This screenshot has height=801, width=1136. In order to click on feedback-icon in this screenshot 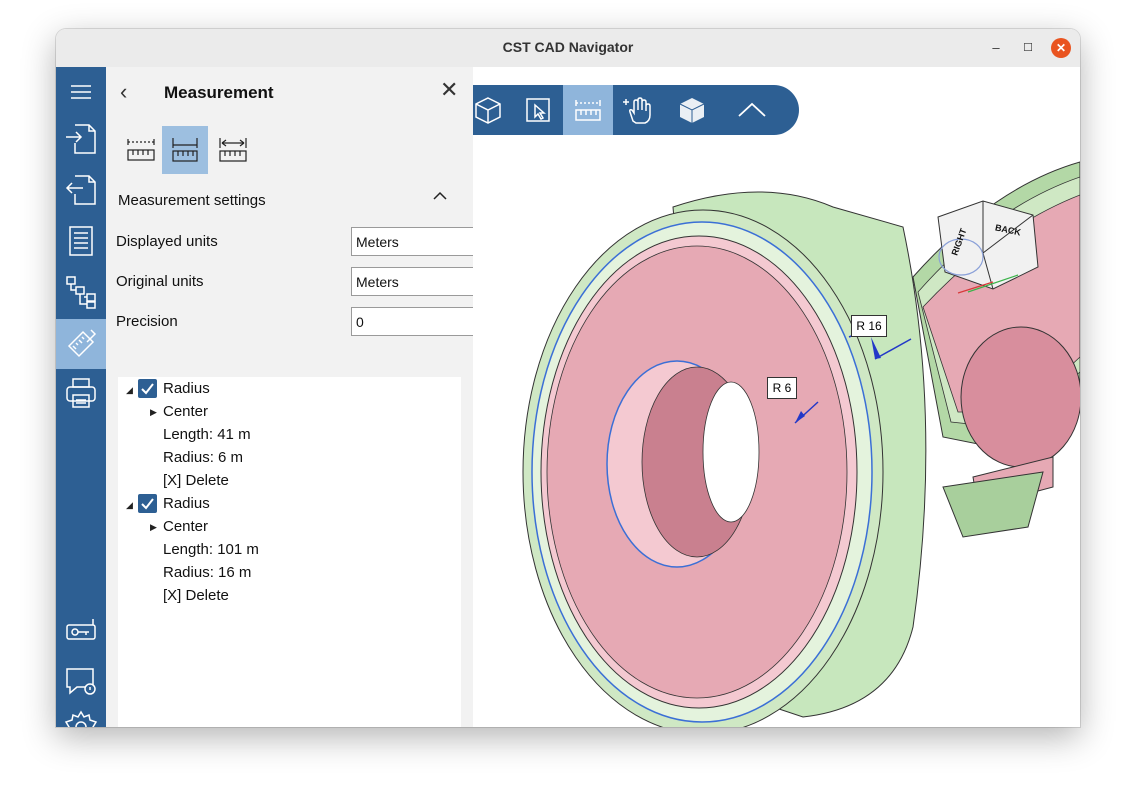, I will do `click(81, 681)`.